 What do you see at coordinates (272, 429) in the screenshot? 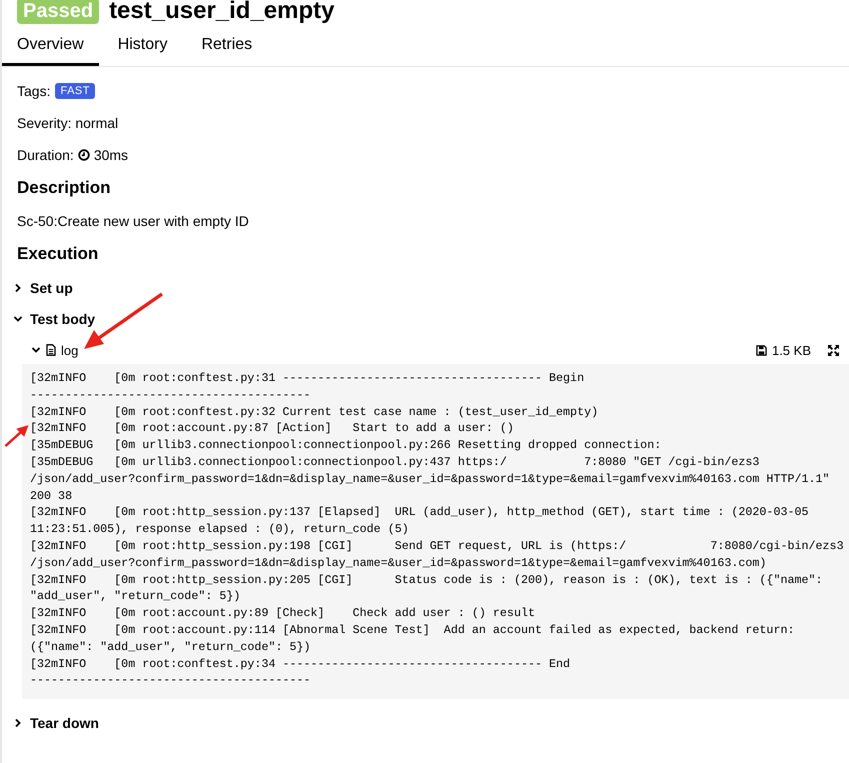
I see `log-line: [32mINFO [0m root:account.py:87 [Action] Start to add a user: ()` at bounding box center [272, 429].